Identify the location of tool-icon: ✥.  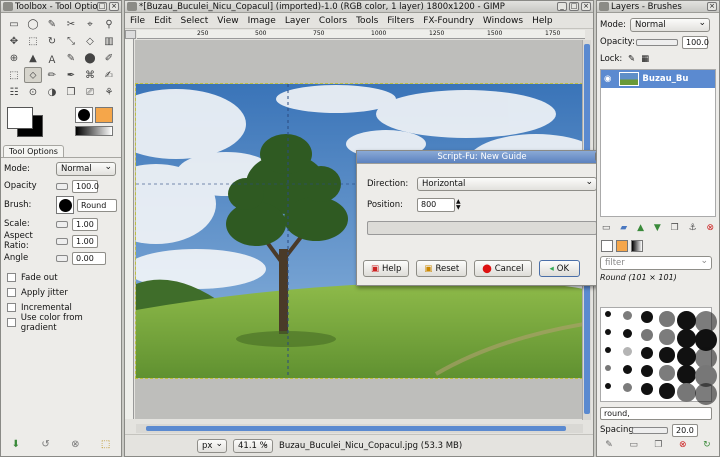
(14, 41).